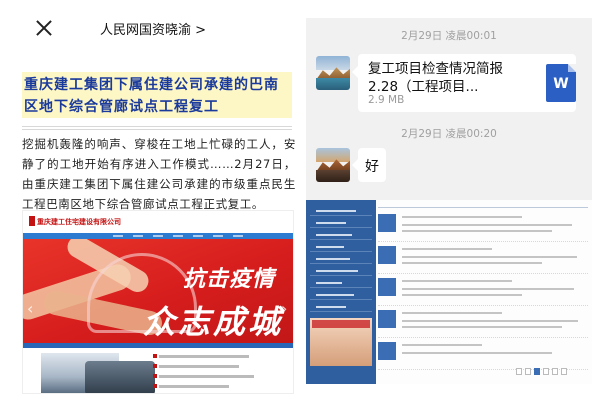 This screenshot has height=402, width=602. What do you see at coordinates (158, 222) in the screenshot?
I see `site-header: 重庆建工住宅建设有限公司` at bounding box center [158, 222].